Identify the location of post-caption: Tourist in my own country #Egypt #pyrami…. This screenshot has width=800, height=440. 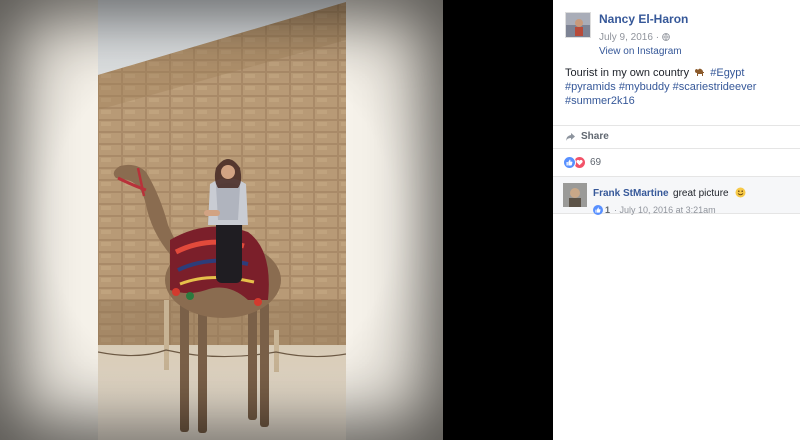
(679, 87).